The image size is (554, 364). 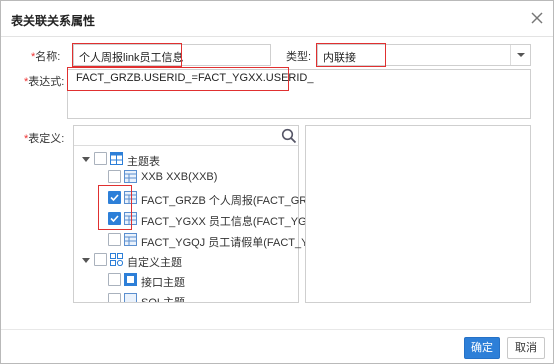 I want to click on search-icon, so click(x=289, y=136).